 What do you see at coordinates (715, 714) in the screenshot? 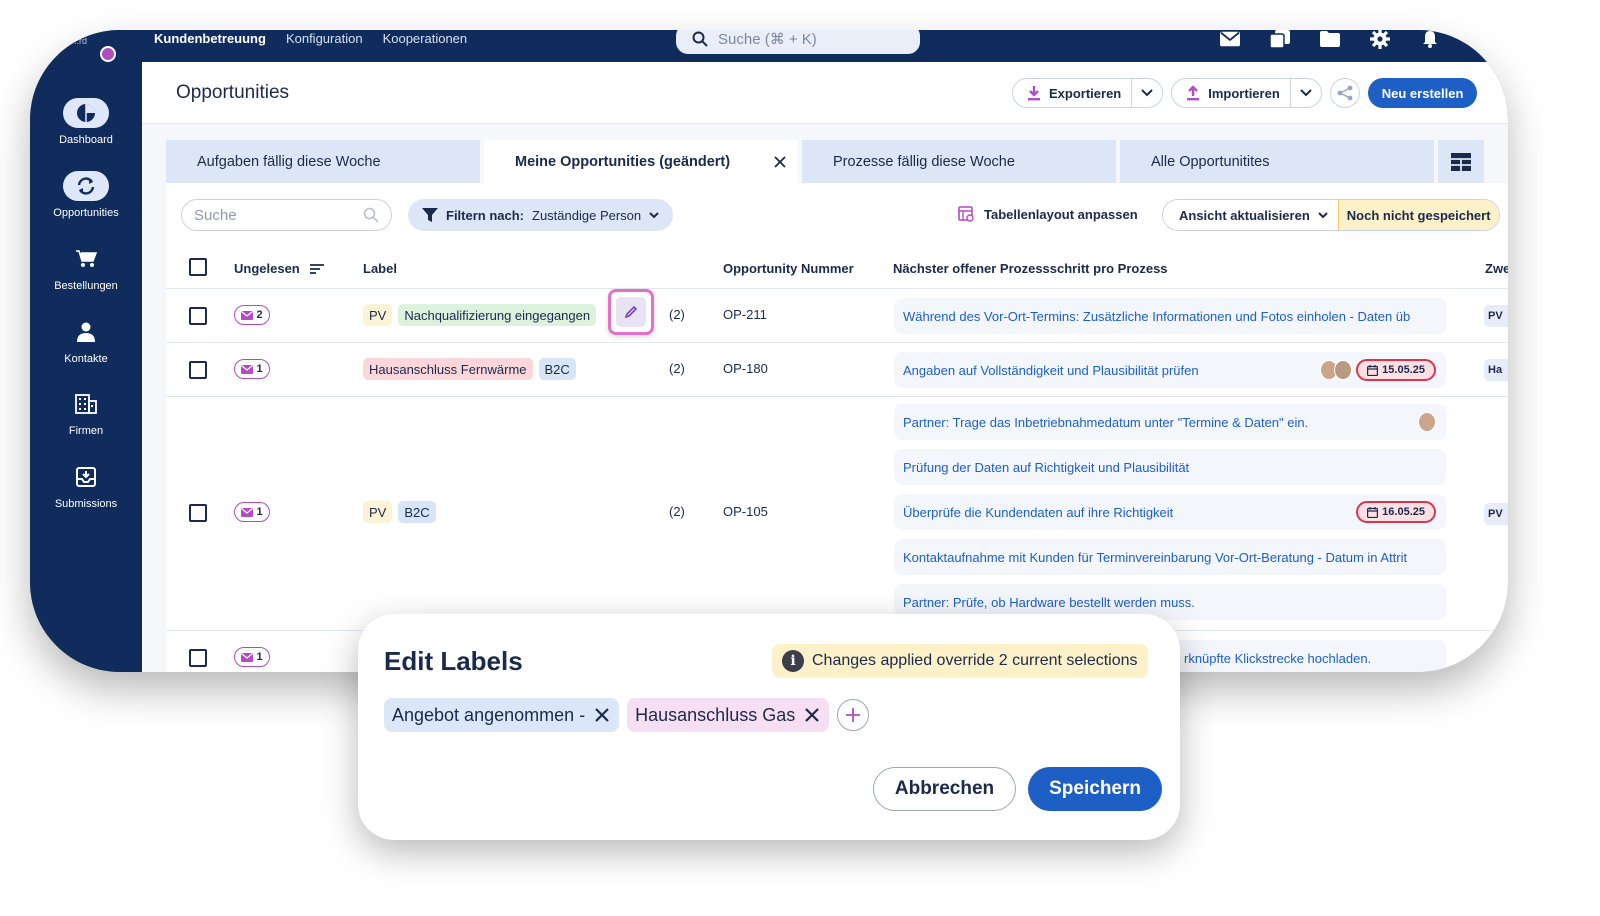
I see `label-chip-text: Hausanschluss Gas` at bounding box center [715, 714].